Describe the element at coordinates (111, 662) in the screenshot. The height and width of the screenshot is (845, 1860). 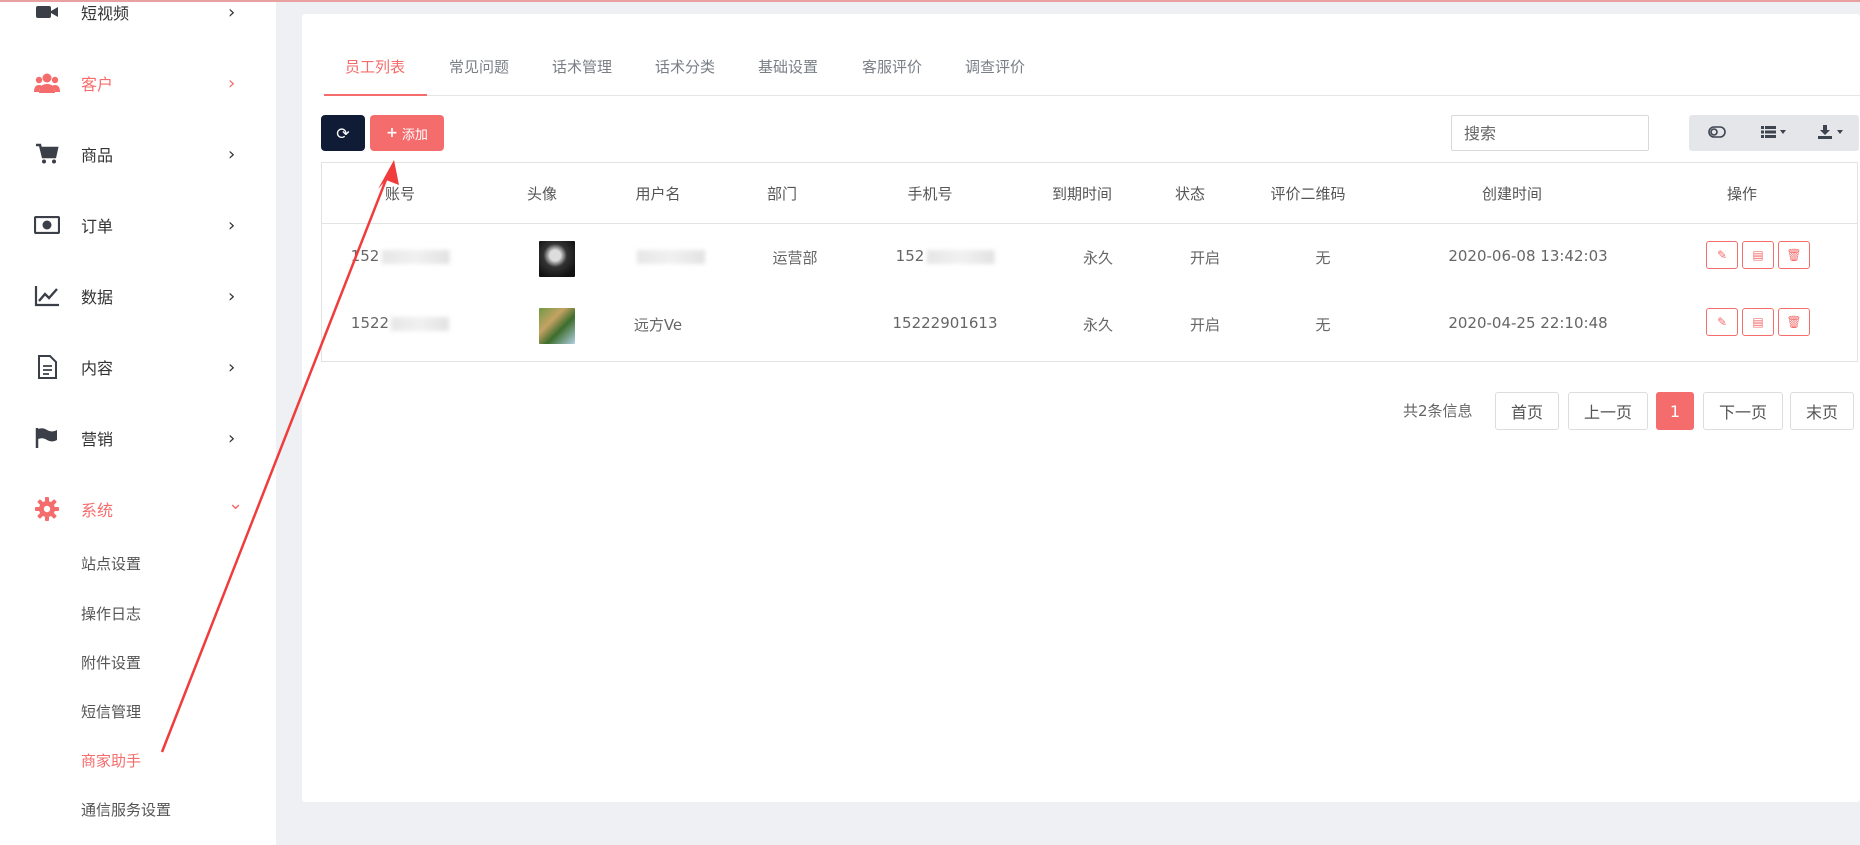
I see `sidebar-subitem-attachment-settings: 附件设置` at that location.